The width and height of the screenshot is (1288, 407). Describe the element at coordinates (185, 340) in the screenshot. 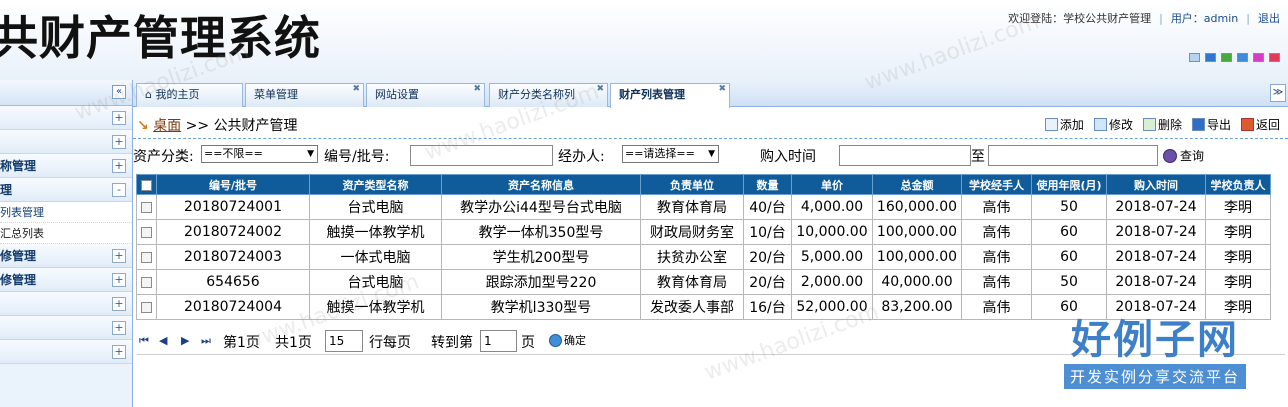

I see `next-page-icon: ▶` at that location.